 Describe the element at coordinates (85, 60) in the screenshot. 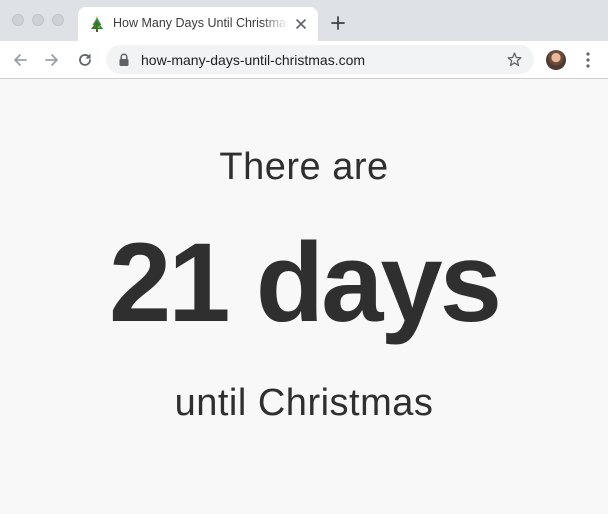

I see `reload-icon` at that location.